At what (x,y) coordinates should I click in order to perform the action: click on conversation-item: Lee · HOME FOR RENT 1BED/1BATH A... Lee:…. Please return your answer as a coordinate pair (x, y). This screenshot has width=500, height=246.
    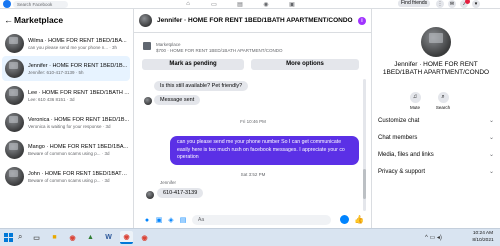
    Looking at the image, I should click on (66, 95).